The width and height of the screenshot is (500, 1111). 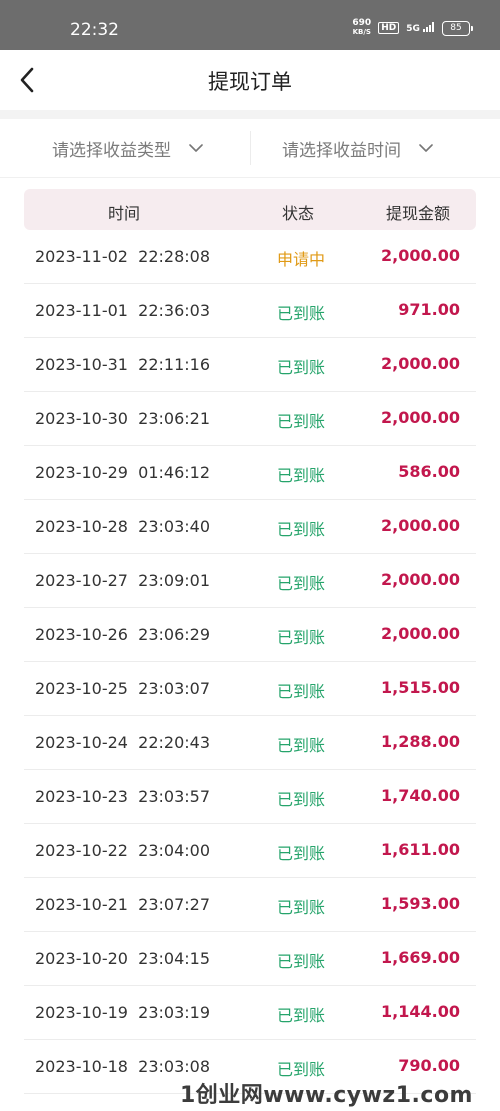 I want to click on withdrawal-time: 2023-10-19 23:03:19, so click(x=123, y=1012).